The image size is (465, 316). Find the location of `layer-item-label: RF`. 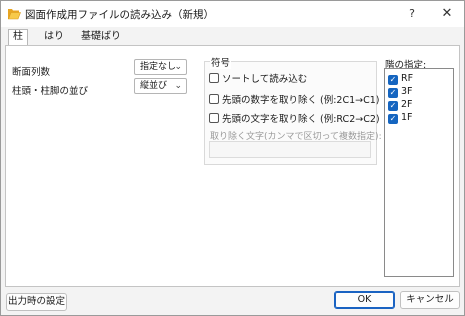

layer-item-label: RF is located at coordinates (407, 78).